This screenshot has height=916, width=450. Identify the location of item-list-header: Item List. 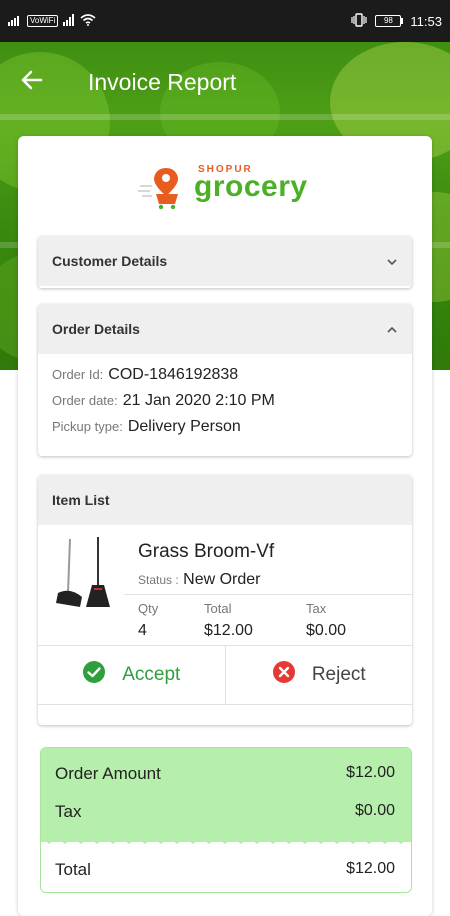
(225, 500).